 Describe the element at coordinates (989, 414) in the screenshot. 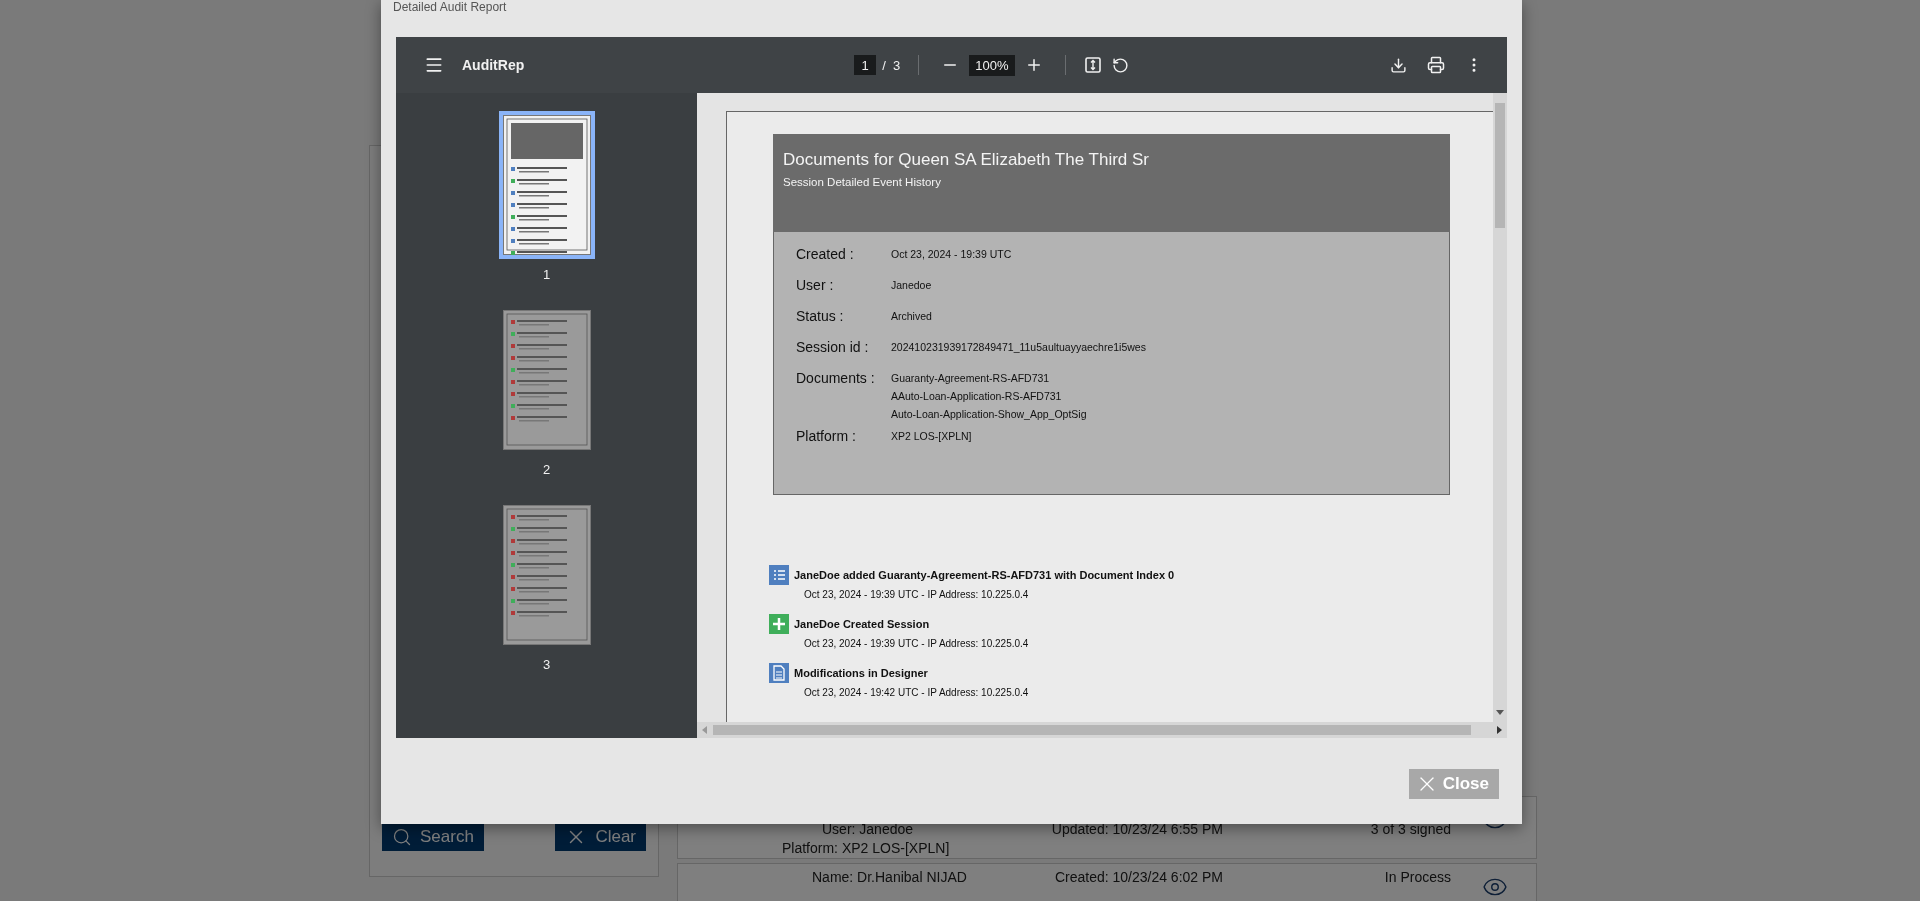

I see `detail-value: Auto-Loan-Application-Show_App_OptSig` at that location.